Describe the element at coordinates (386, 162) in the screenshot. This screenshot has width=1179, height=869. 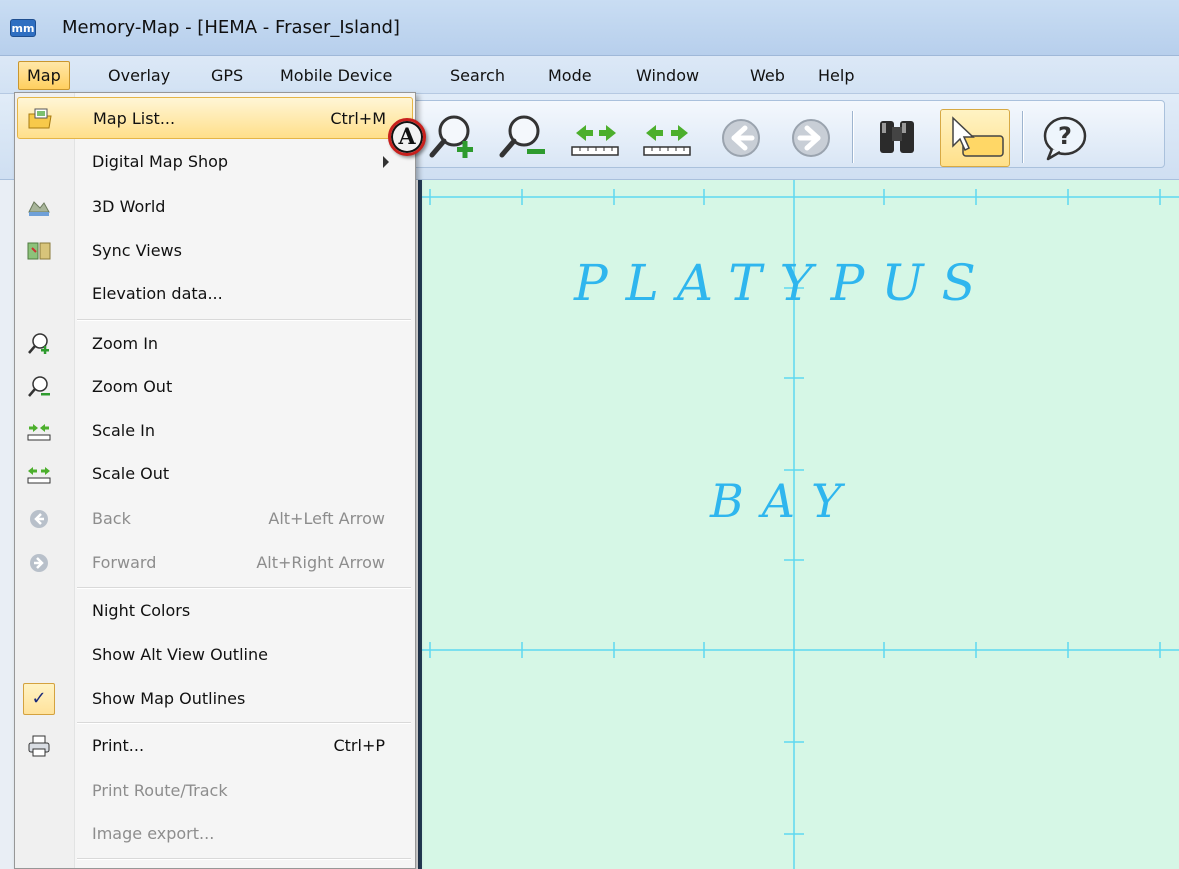
I see `submenu-arrow-icon` at that location.